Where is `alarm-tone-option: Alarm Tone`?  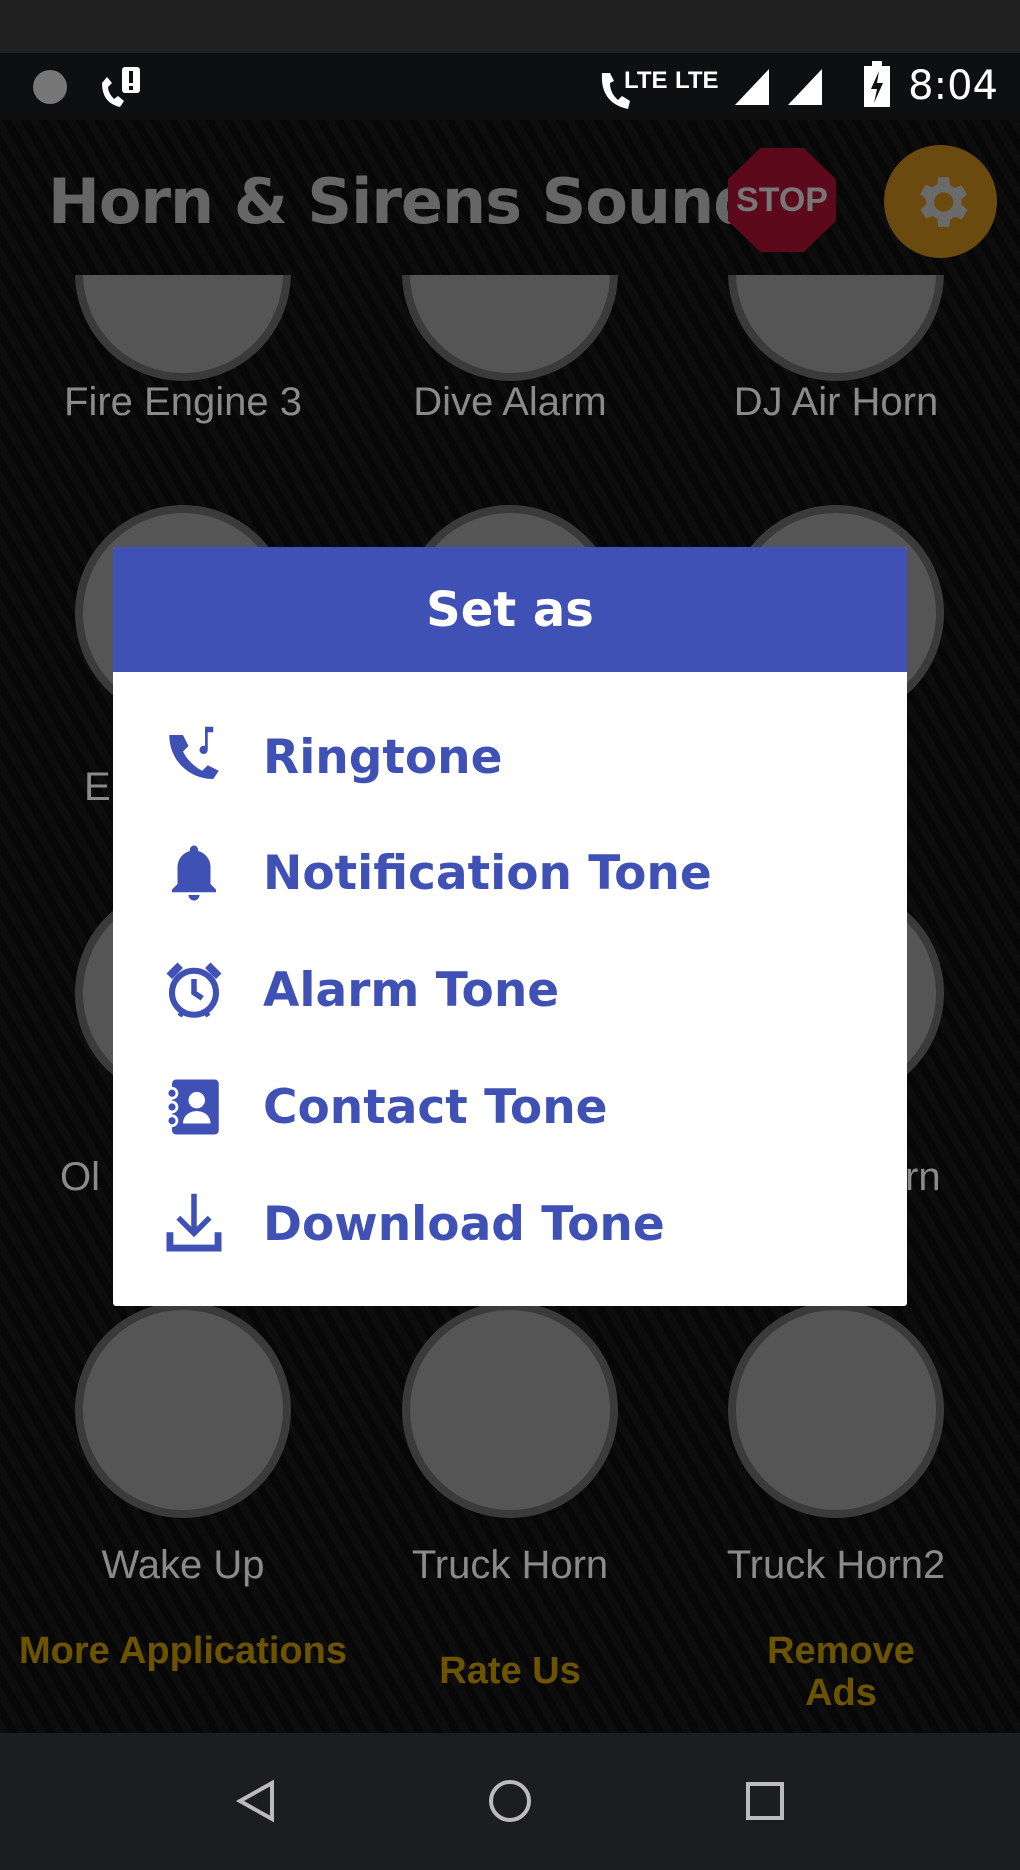
alarm-tone-option: Alarm Tone is located at coordinates (360, 990).